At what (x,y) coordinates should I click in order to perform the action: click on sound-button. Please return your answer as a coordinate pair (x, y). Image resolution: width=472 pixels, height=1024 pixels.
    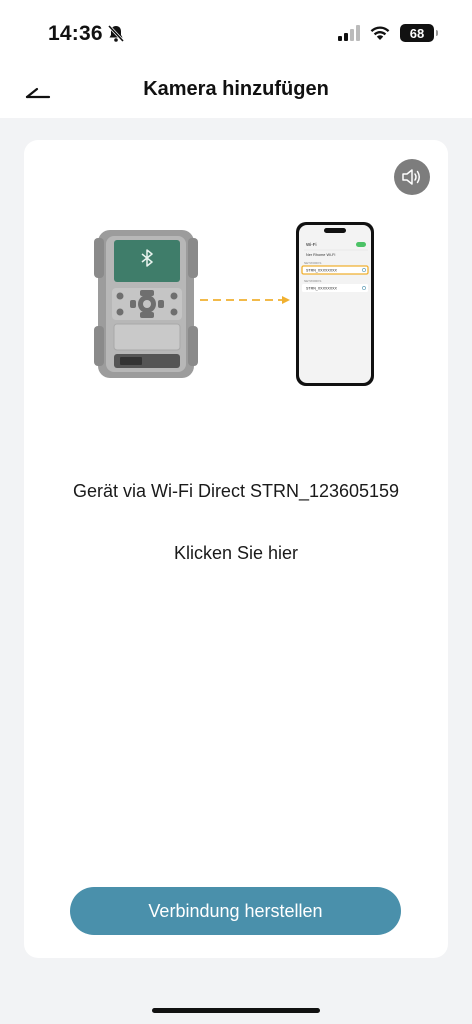
    Looking at the image, I should click on (412, 177).